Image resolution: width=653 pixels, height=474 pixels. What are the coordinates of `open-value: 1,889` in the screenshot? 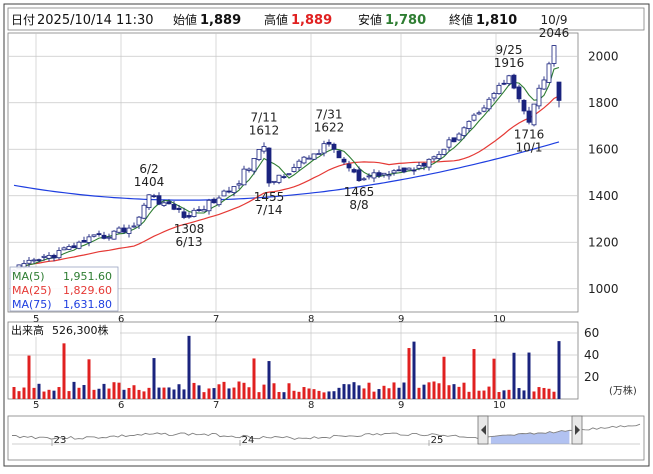 It's located at (220, 20).